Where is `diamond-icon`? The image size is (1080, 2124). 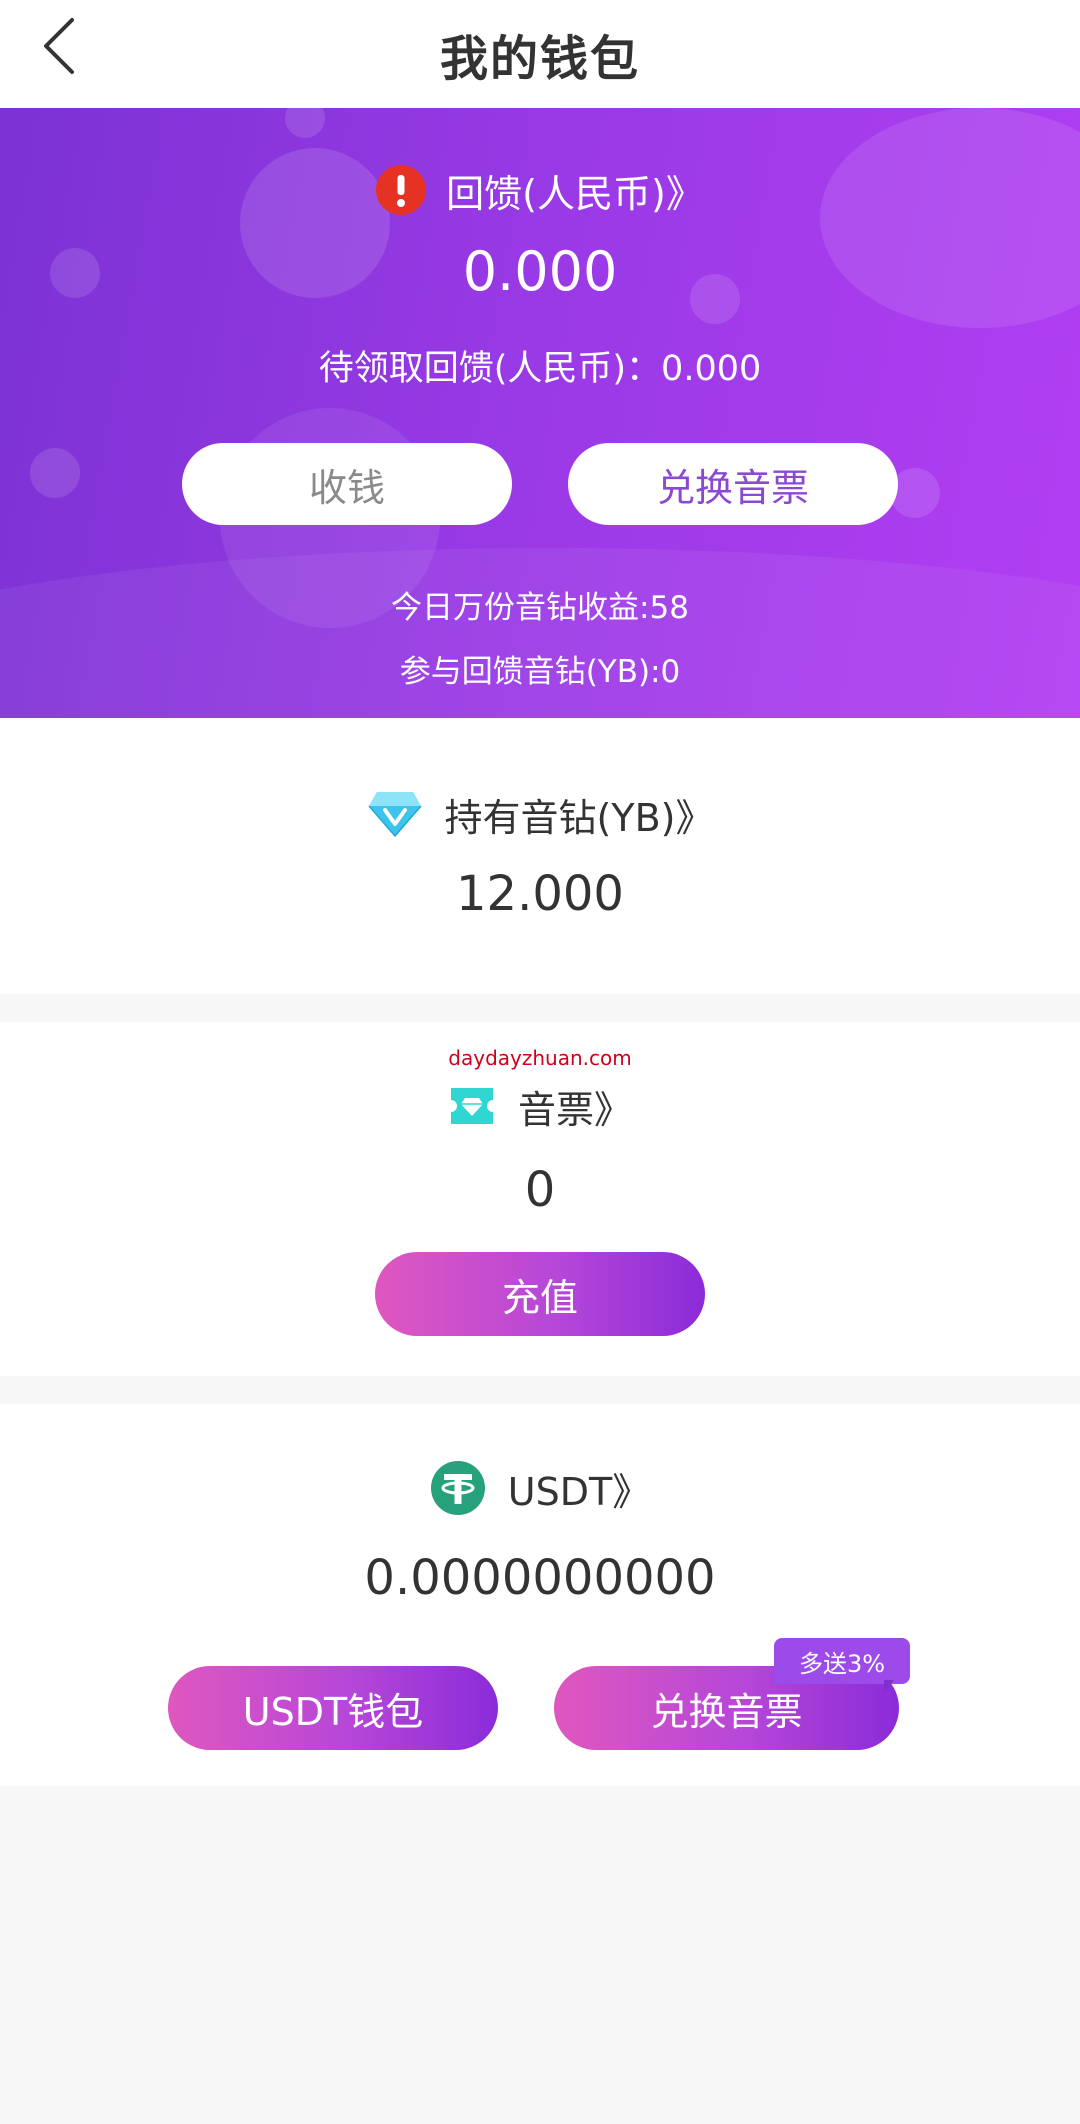
diamond-icon is located at coordinates (395, 814).